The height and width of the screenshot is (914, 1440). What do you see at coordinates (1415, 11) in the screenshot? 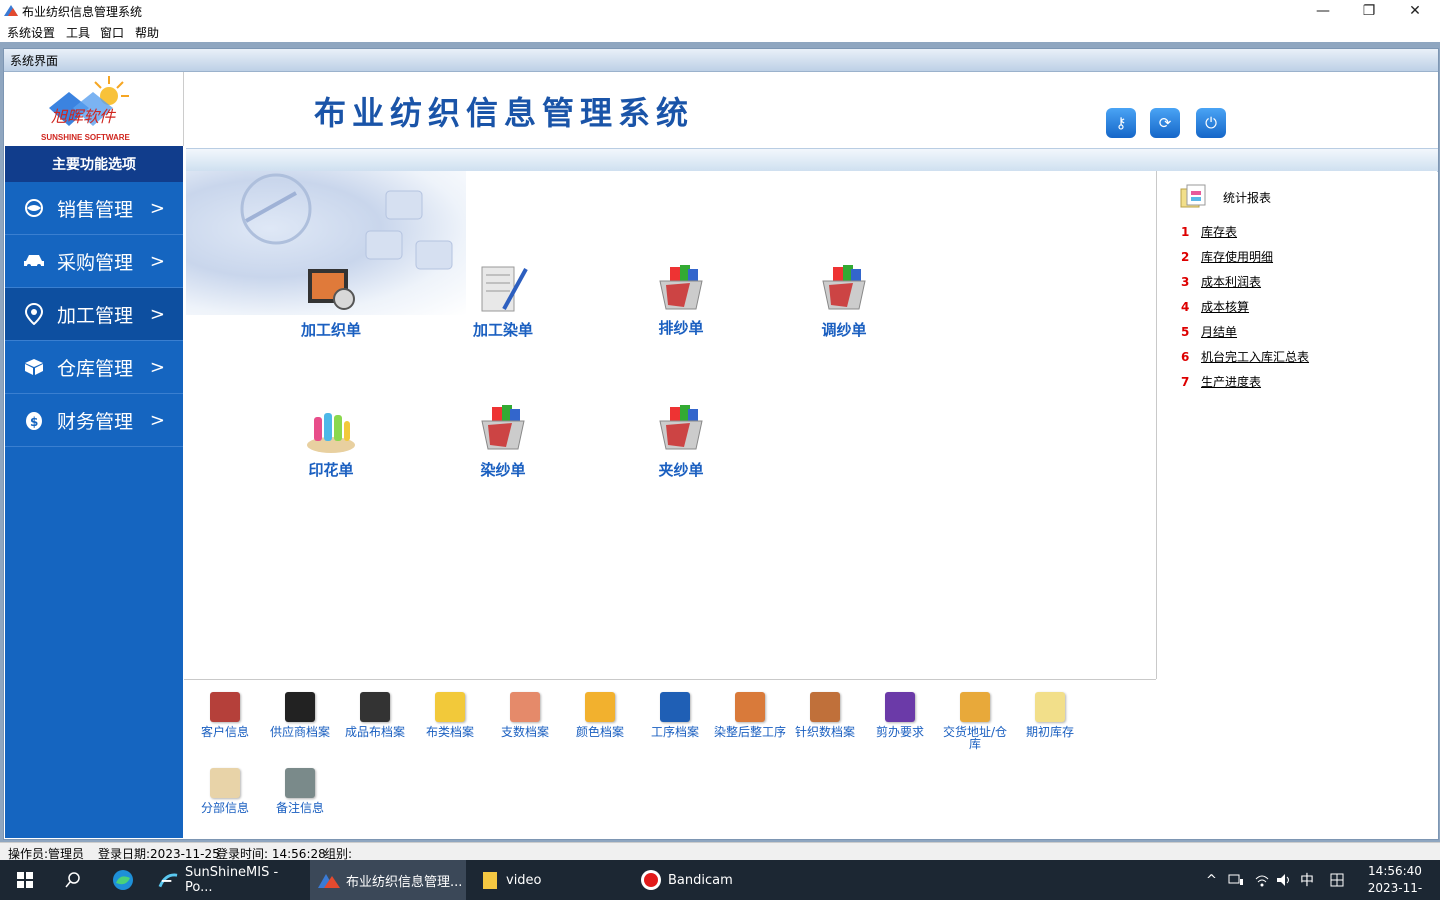
I see `close-button: ✕` at bounding box center [1415, 11].